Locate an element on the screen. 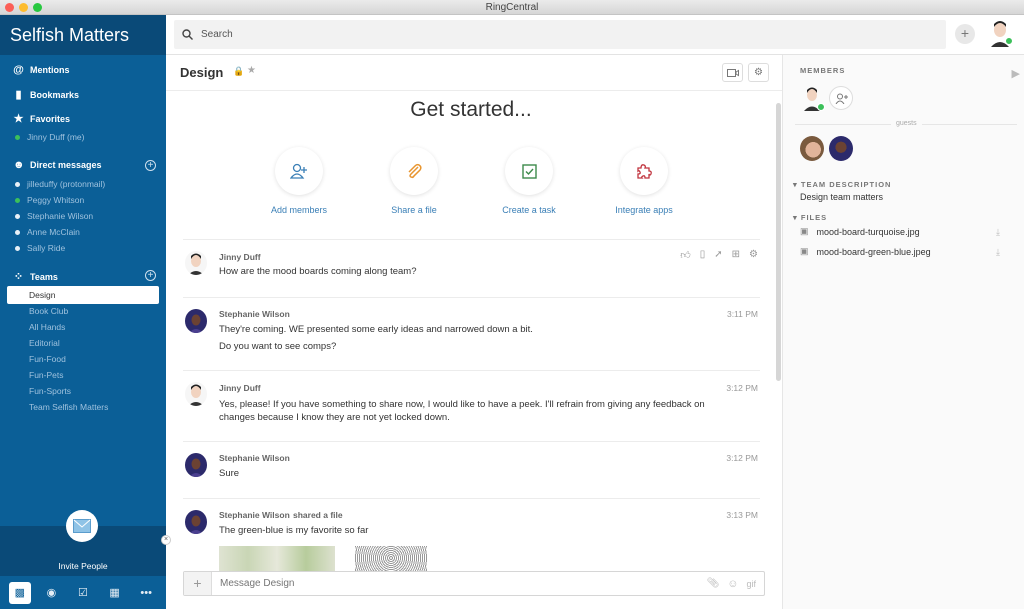 This screenshot has width=1024, height=609. dm-item: Stephanie Wilson is located at coordinates (54, 216).